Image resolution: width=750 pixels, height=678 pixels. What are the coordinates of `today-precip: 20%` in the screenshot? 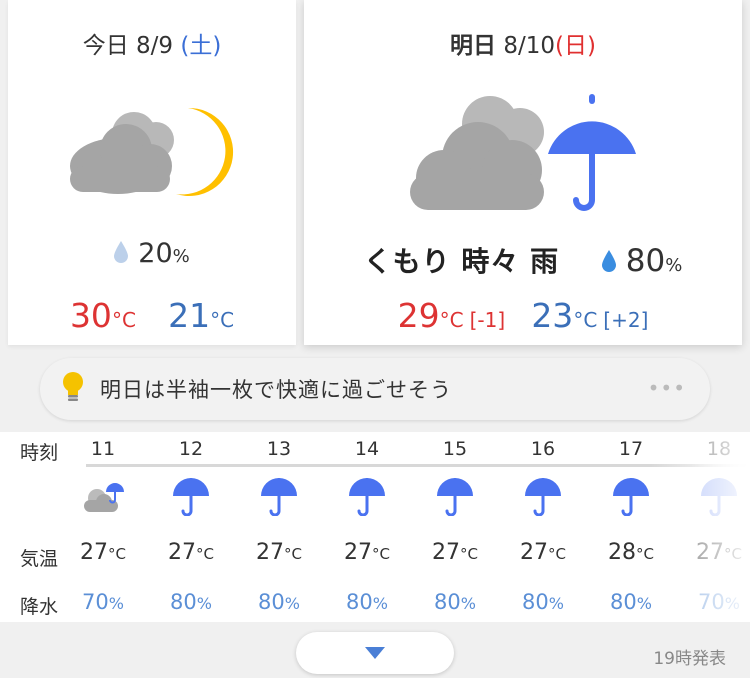 It's located at (152, 254).